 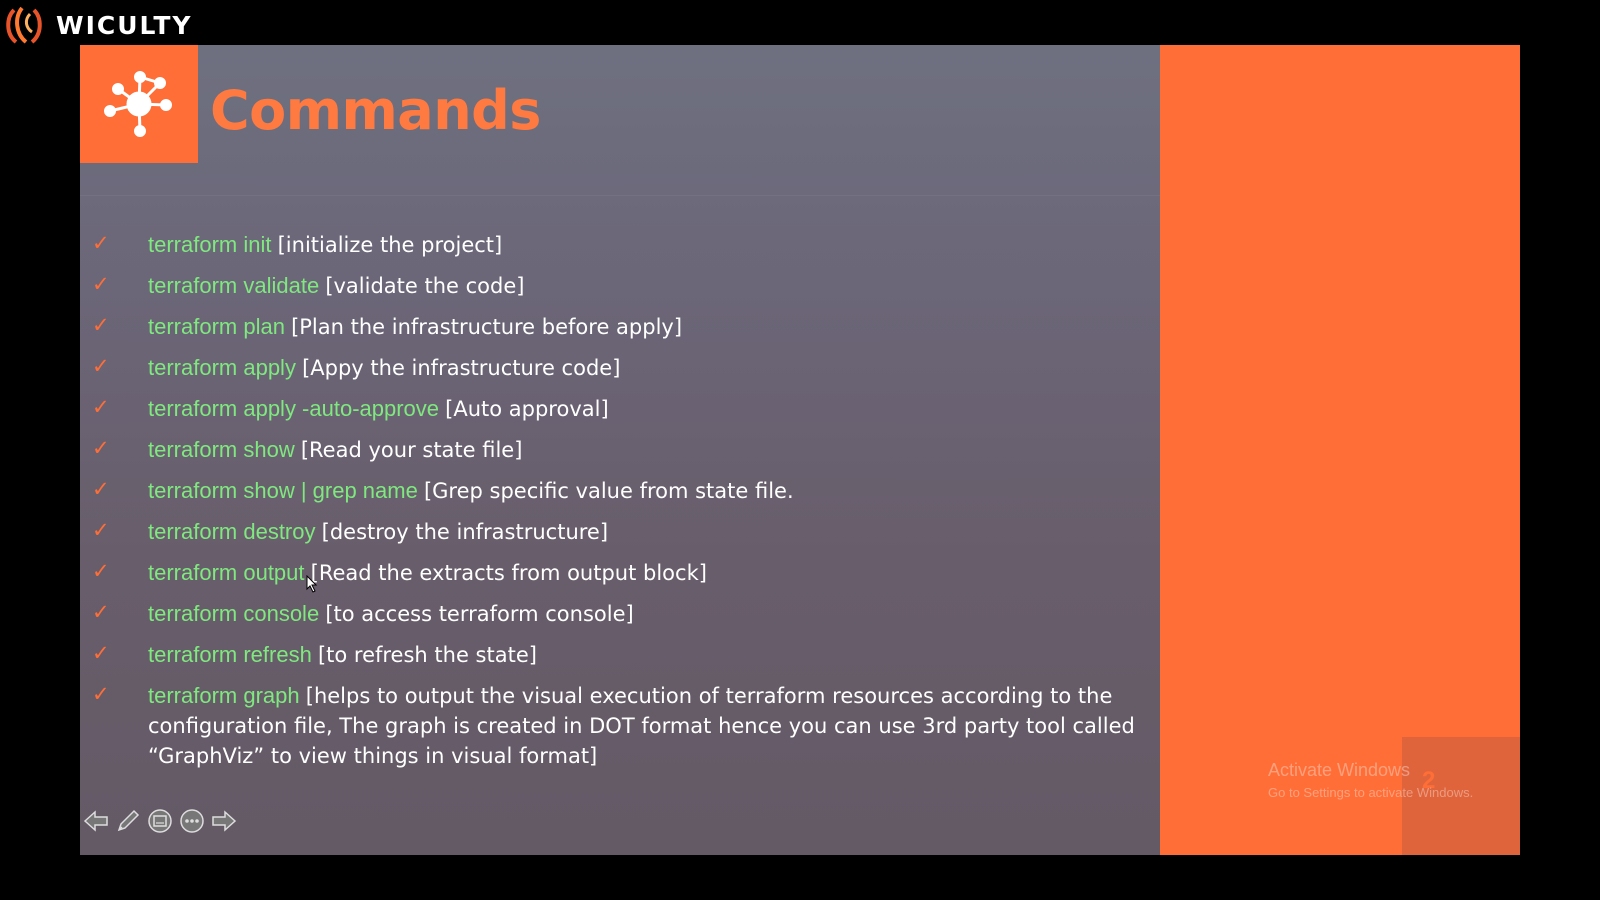 I want to click on wiculty-logo-icon, so click(x=24, y=25).